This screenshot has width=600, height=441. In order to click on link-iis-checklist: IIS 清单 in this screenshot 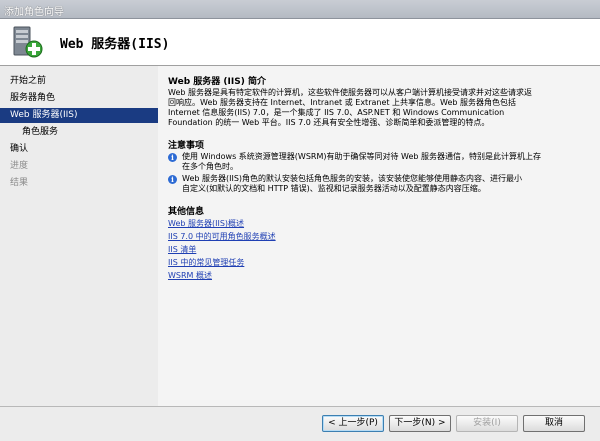, I will do `click(182, 249)`.